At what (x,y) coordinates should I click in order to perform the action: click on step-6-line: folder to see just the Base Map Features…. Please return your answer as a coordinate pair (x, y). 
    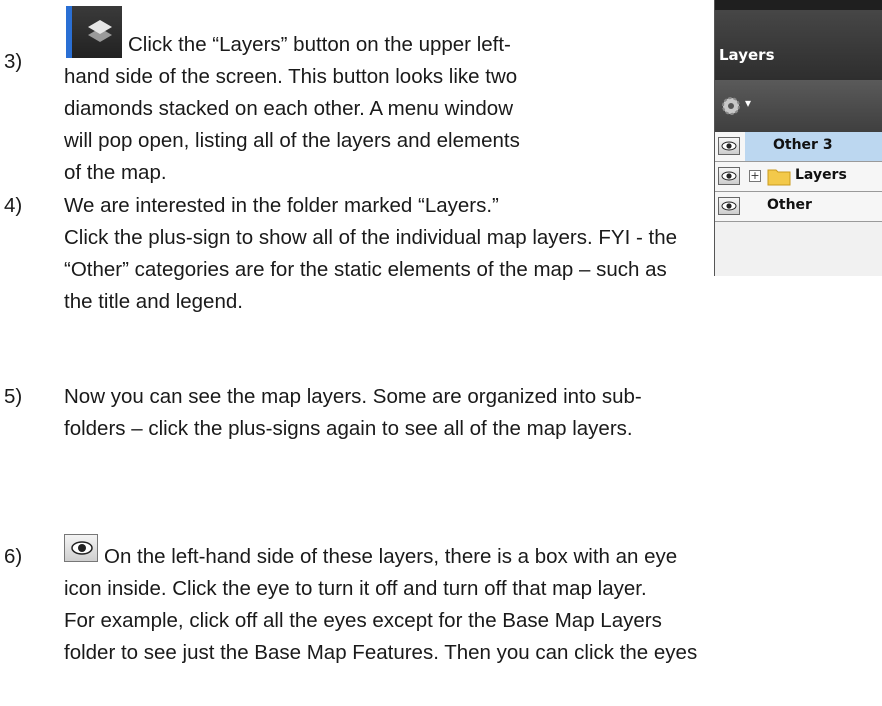
    Looking at the image, I should click on (381, 652).